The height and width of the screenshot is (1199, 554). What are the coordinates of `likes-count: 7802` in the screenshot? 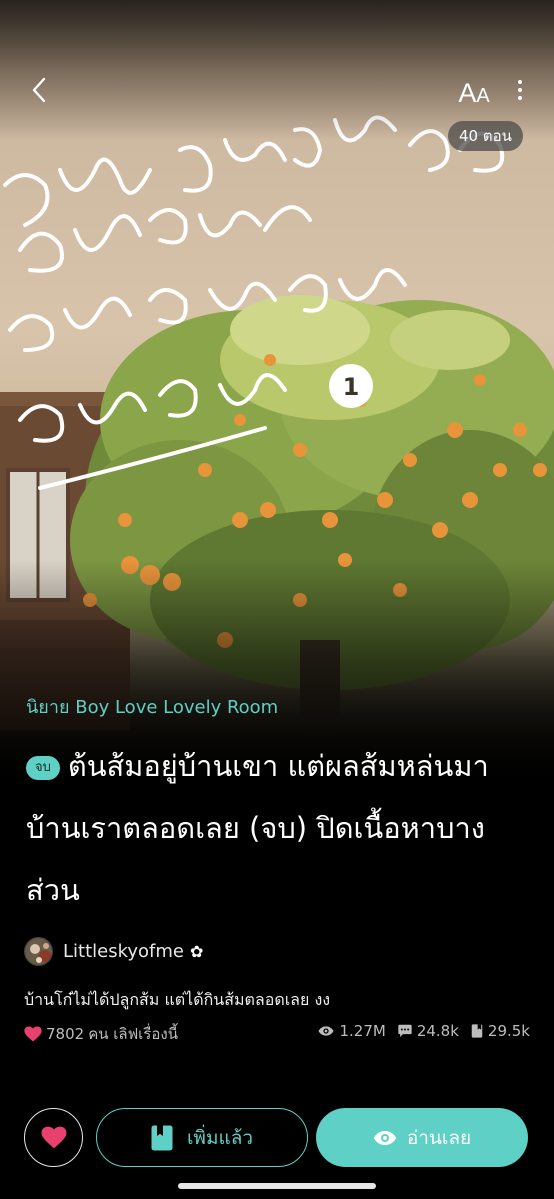 It's located at (65, 1034).